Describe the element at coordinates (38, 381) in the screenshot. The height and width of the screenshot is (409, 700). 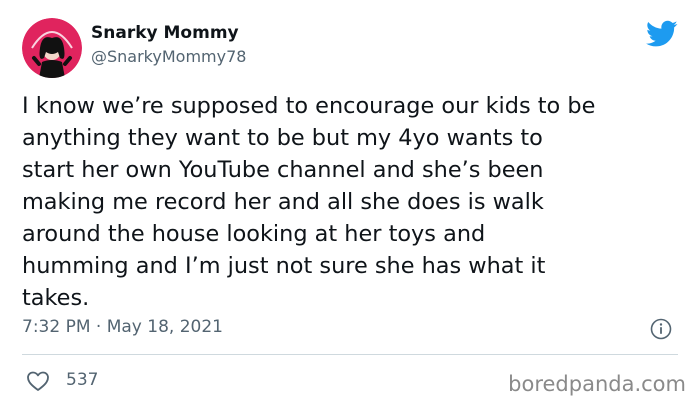
I see `heart-icon` at that location.